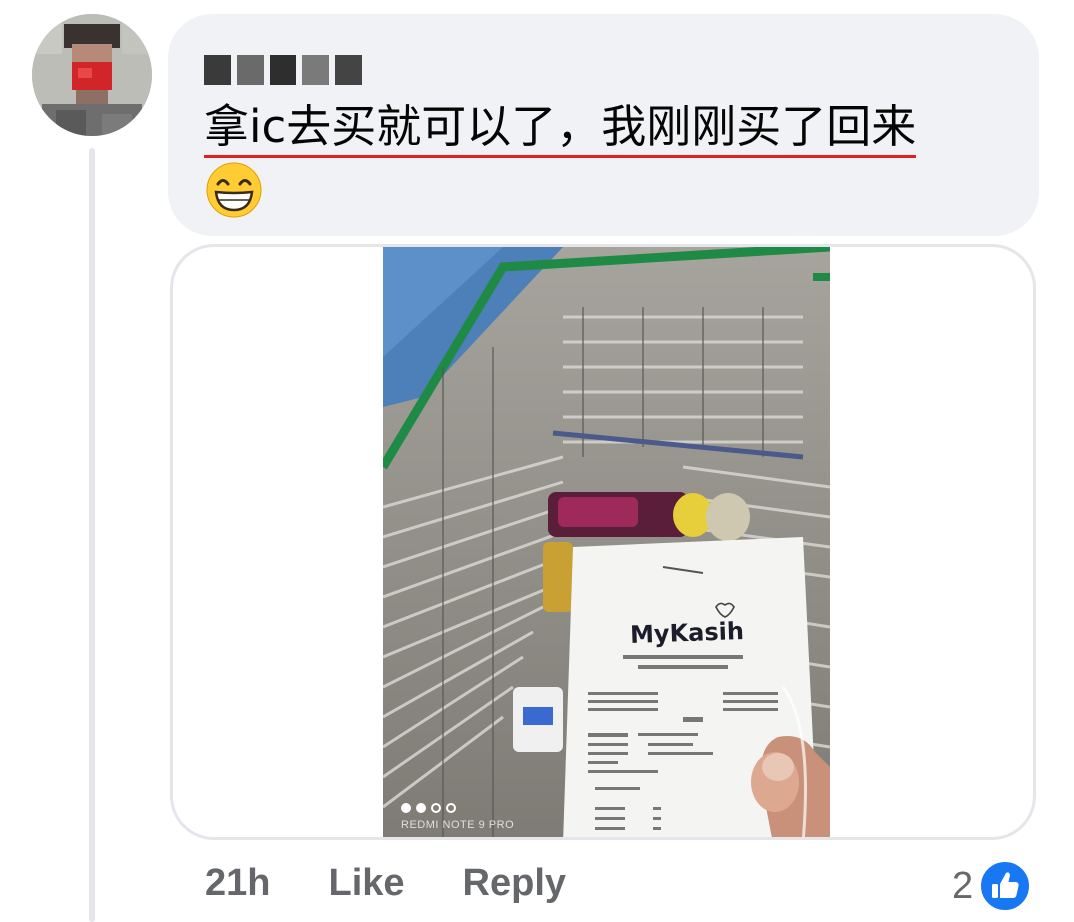  I want to click on reply-thread-line, so click(92, 535).